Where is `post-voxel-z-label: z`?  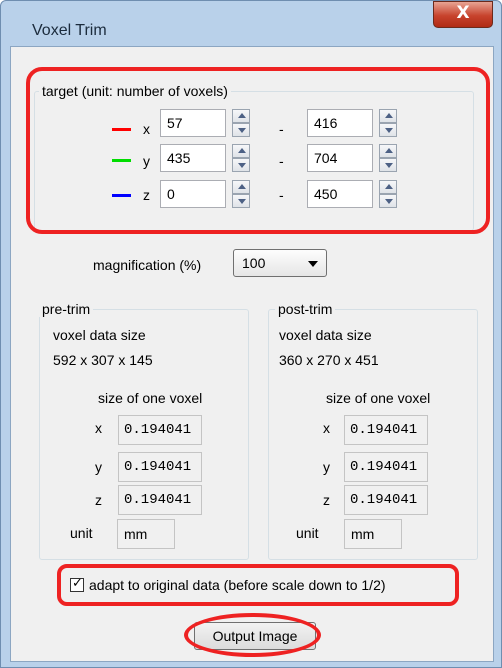
post-voxel-z-label: z is located at coordinates (326, 500).